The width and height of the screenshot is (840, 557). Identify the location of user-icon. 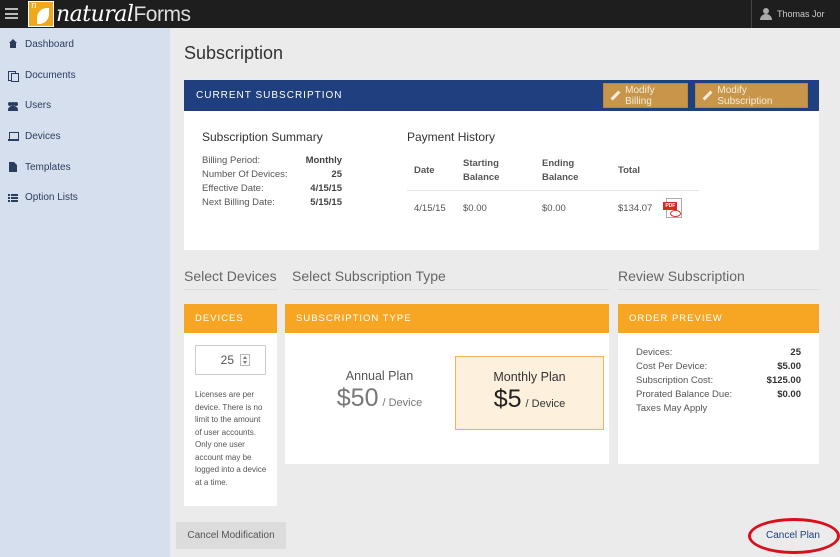
(766, 14).